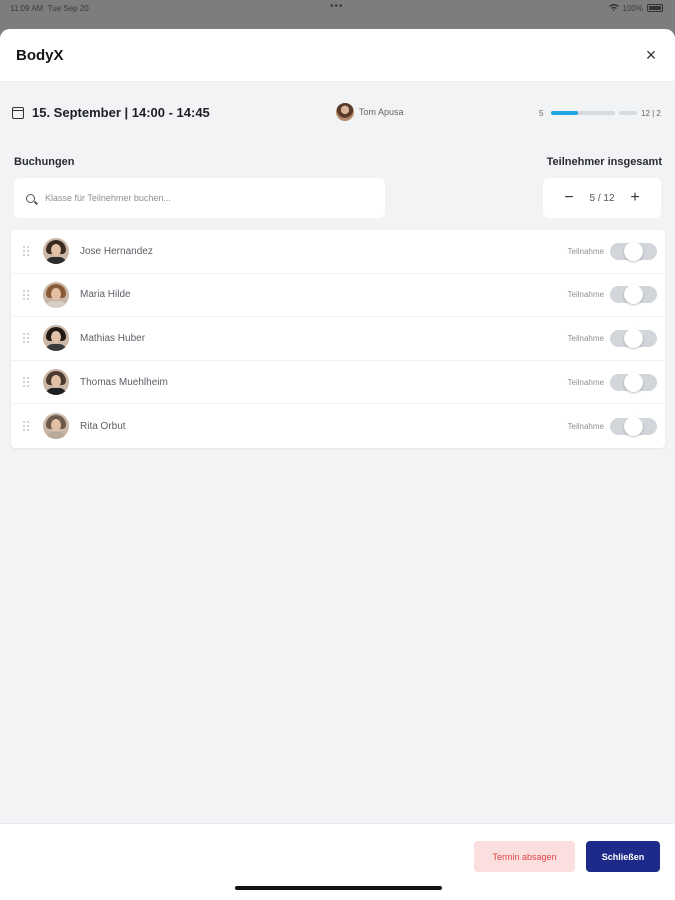  Describe the element at coordinates (569, 198) in the screenshot. I see `decrement-button: −` at that location.